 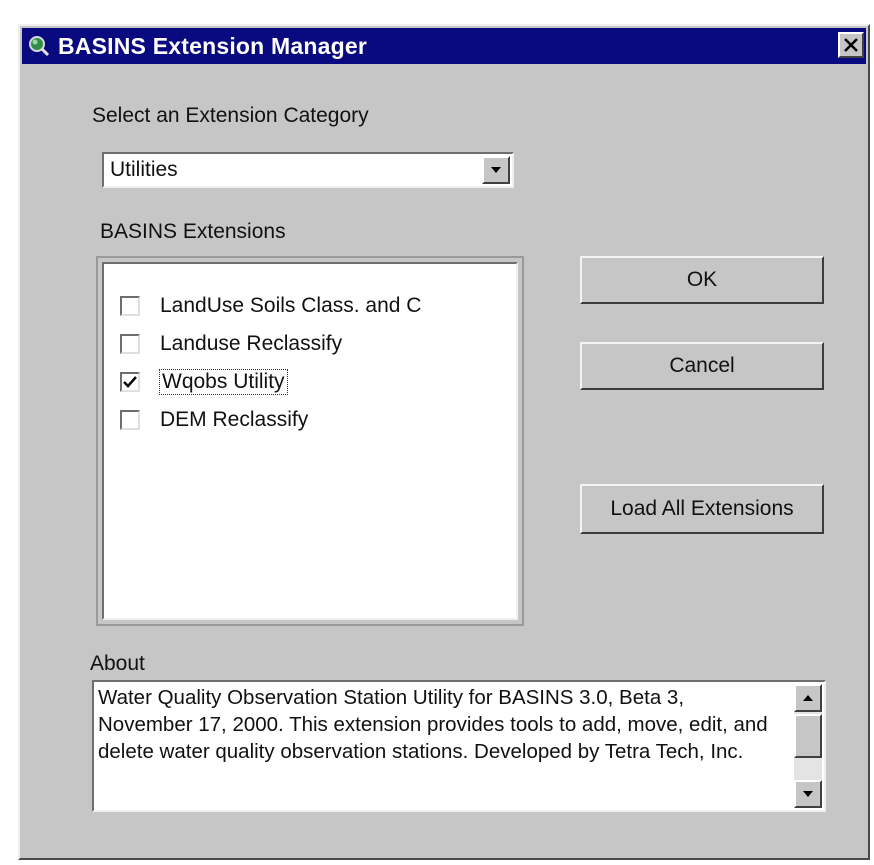 I want to click on category-dropdown: Utilities, so click(x=308, y=170).